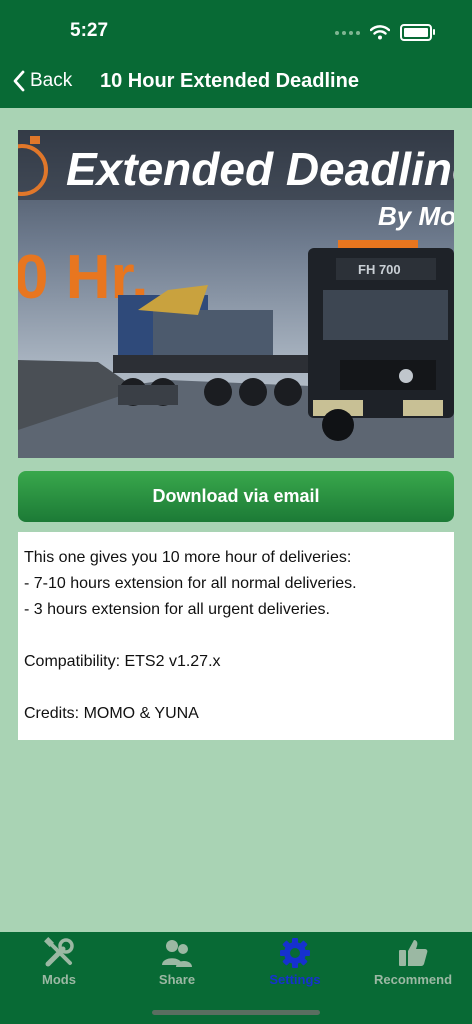 This screenshot has height=1024, width=472. I want to click on tab-mods: Mods, so click(59, 962).